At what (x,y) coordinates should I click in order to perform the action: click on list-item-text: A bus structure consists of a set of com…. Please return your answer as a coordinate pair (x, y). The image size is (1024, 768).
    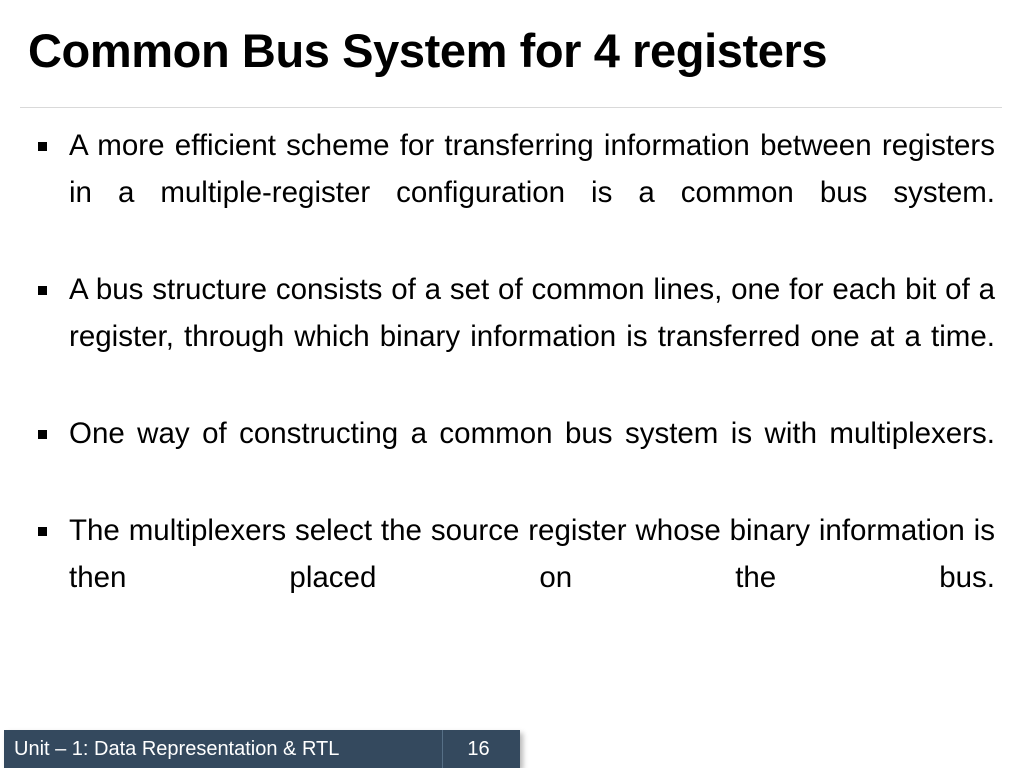
    Looking at the image, I should click on (532, 313).